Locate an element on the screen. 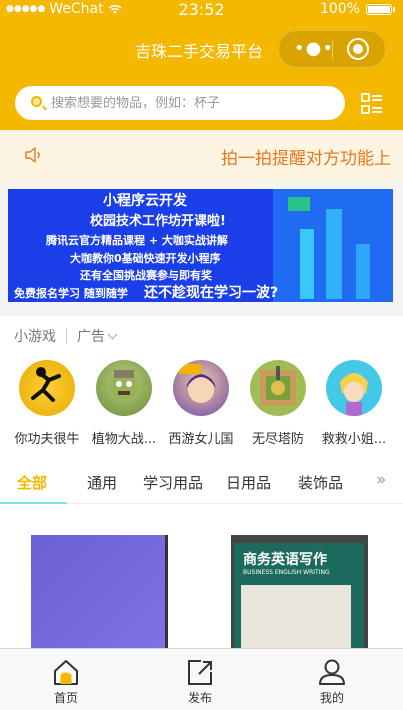  category-tabs: 全部 通用 学习用品 日用品 装饰品 » is located at coordinates (201, 477).